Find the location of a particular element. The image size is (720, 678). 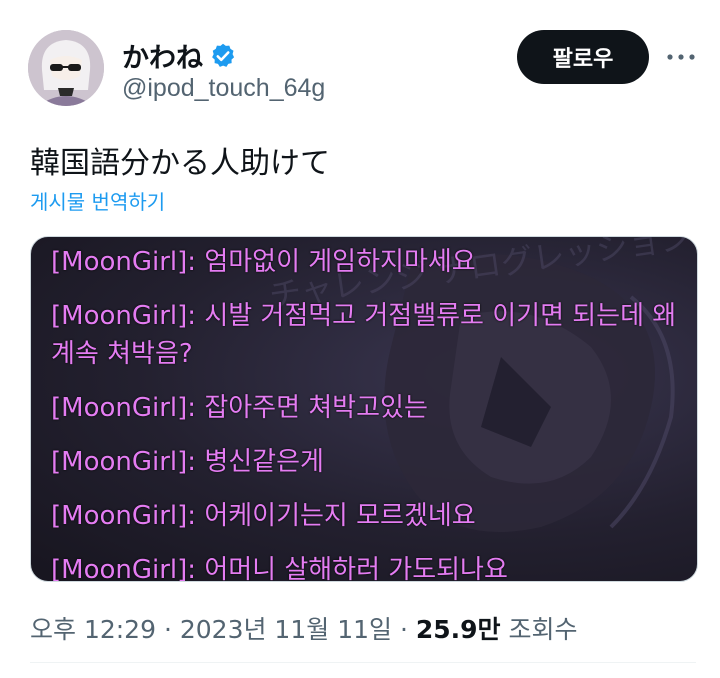

chat-line: [MoonGirl]: 엄마없이 게임하지마세요 is located at coordinates (263, 262).